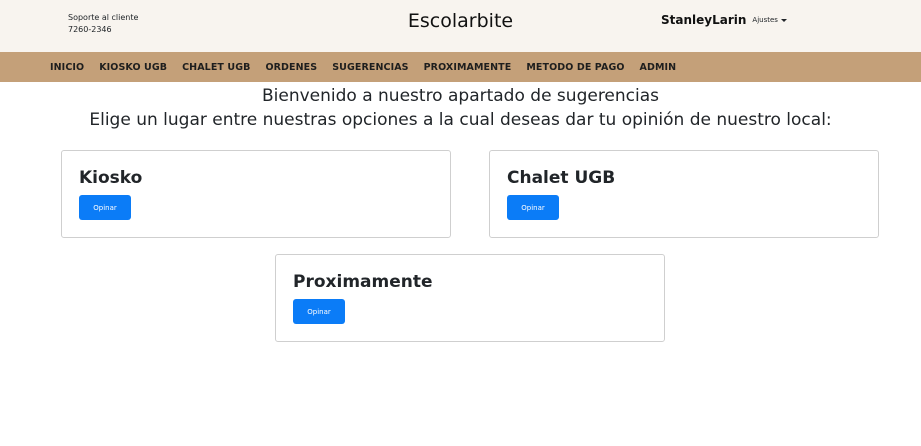 The height and width of the screenshot is (446, 921). What do you see at coordinates (216, 67) in the screenshot?
I see `nav-chalet-ugb: CHALET UGB` at bounding box center [216, 67].